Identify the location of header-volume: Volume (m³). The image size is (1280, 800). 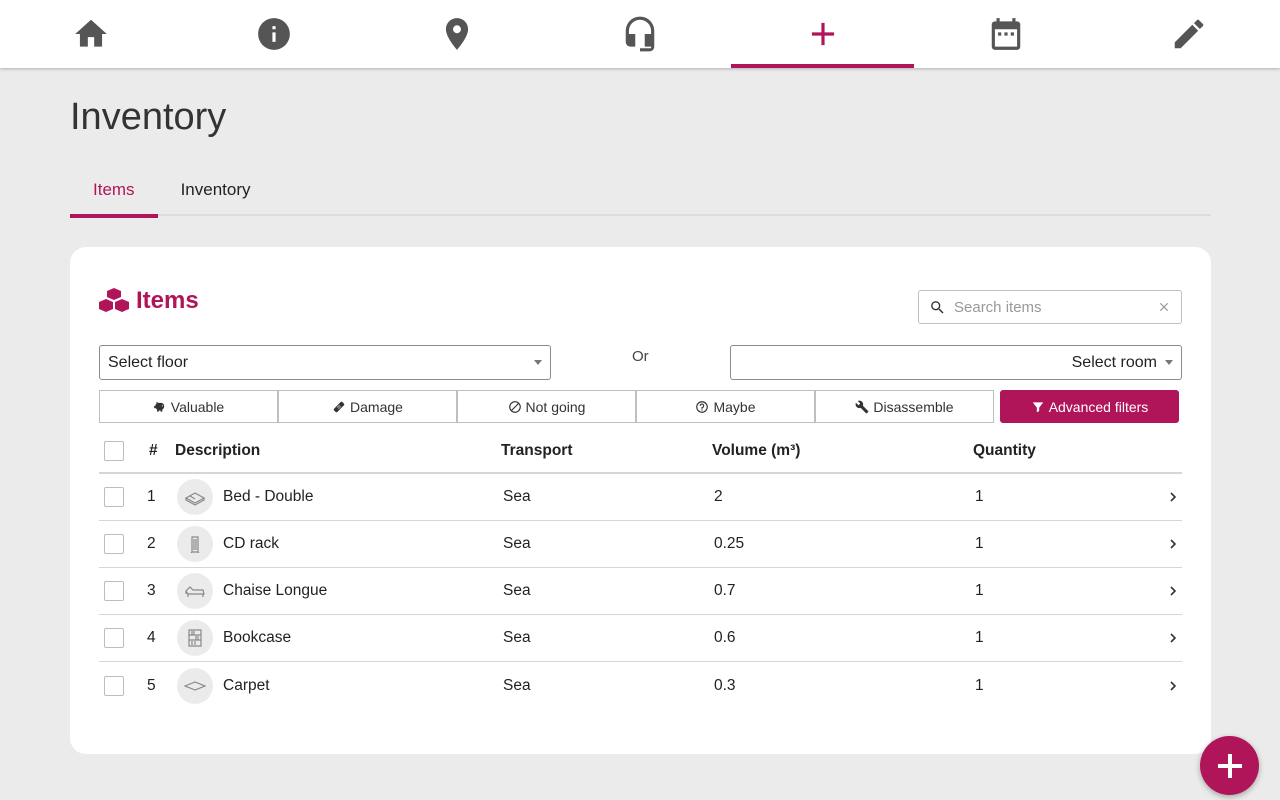
(756, 450).